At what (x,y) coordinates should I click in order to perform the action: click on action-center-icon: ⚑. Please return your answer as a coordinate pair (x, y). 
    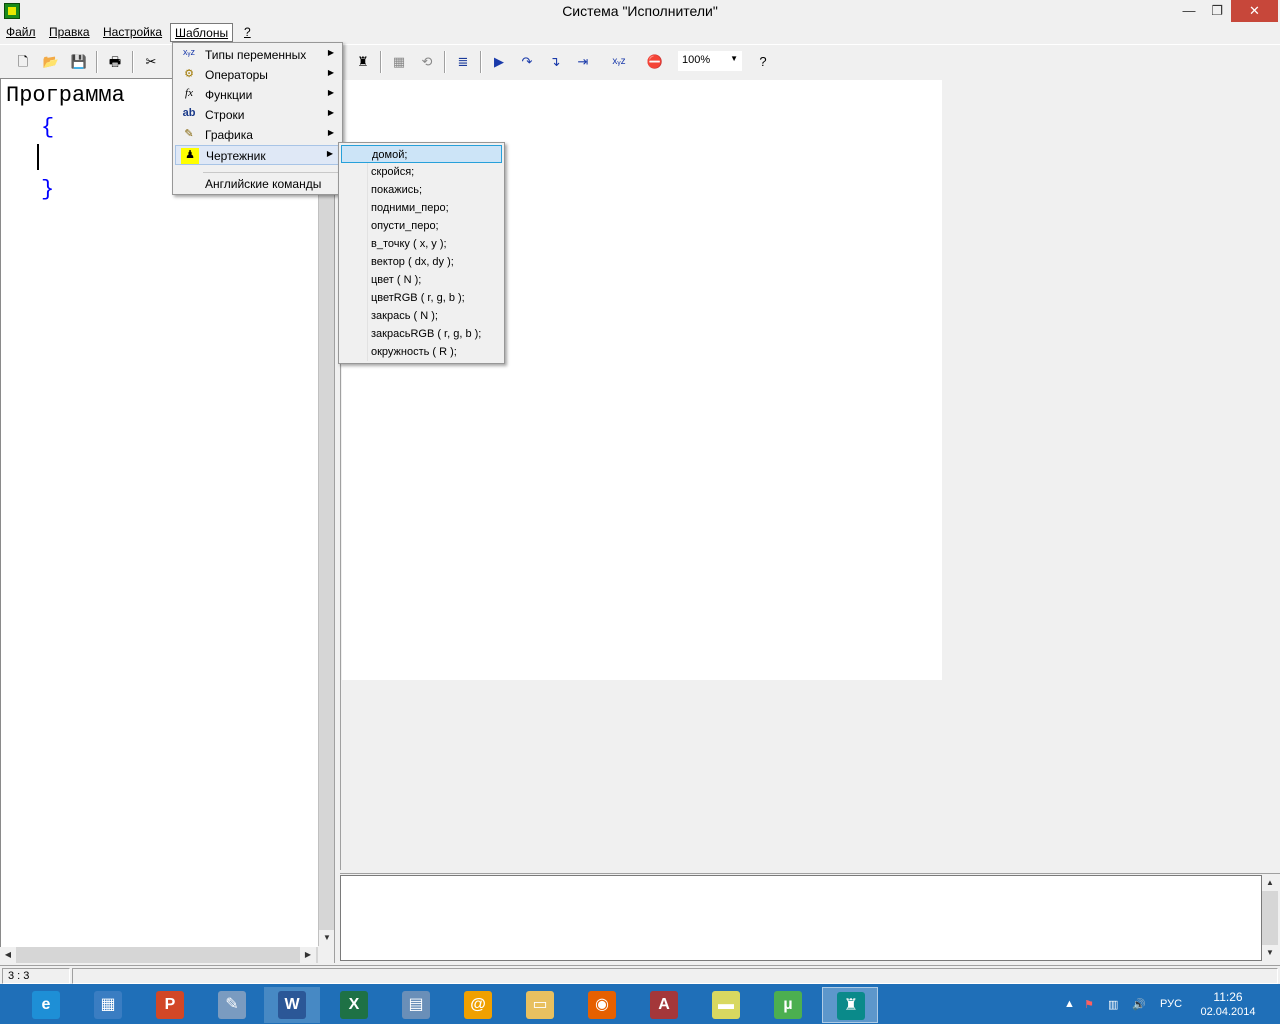
    Looking at the image, I should click on (1089, 1004).